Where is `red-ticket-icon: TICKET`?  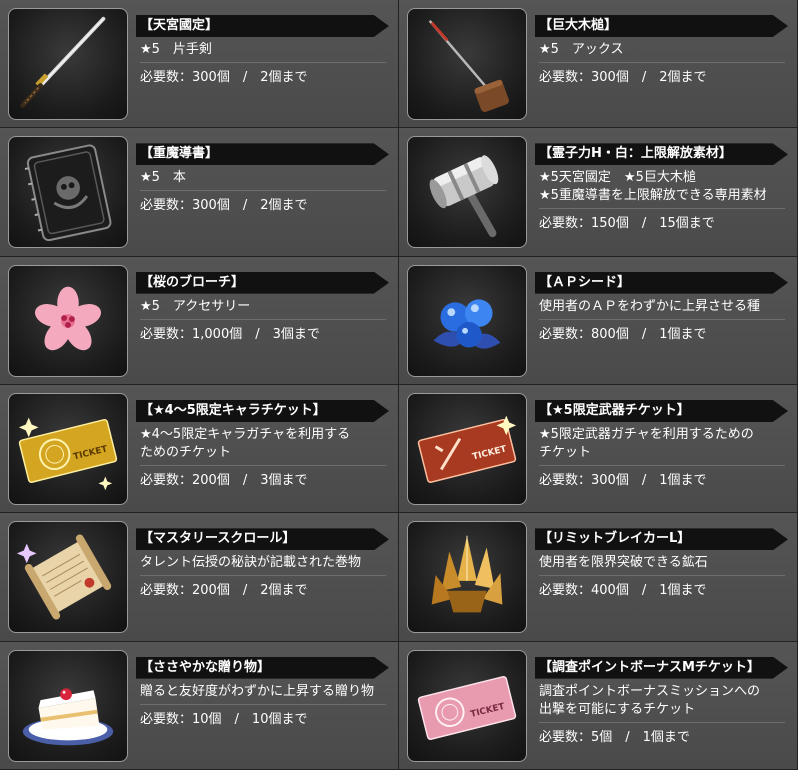
red-ticket-icon: TICKET is located at coordinates (467, 449).